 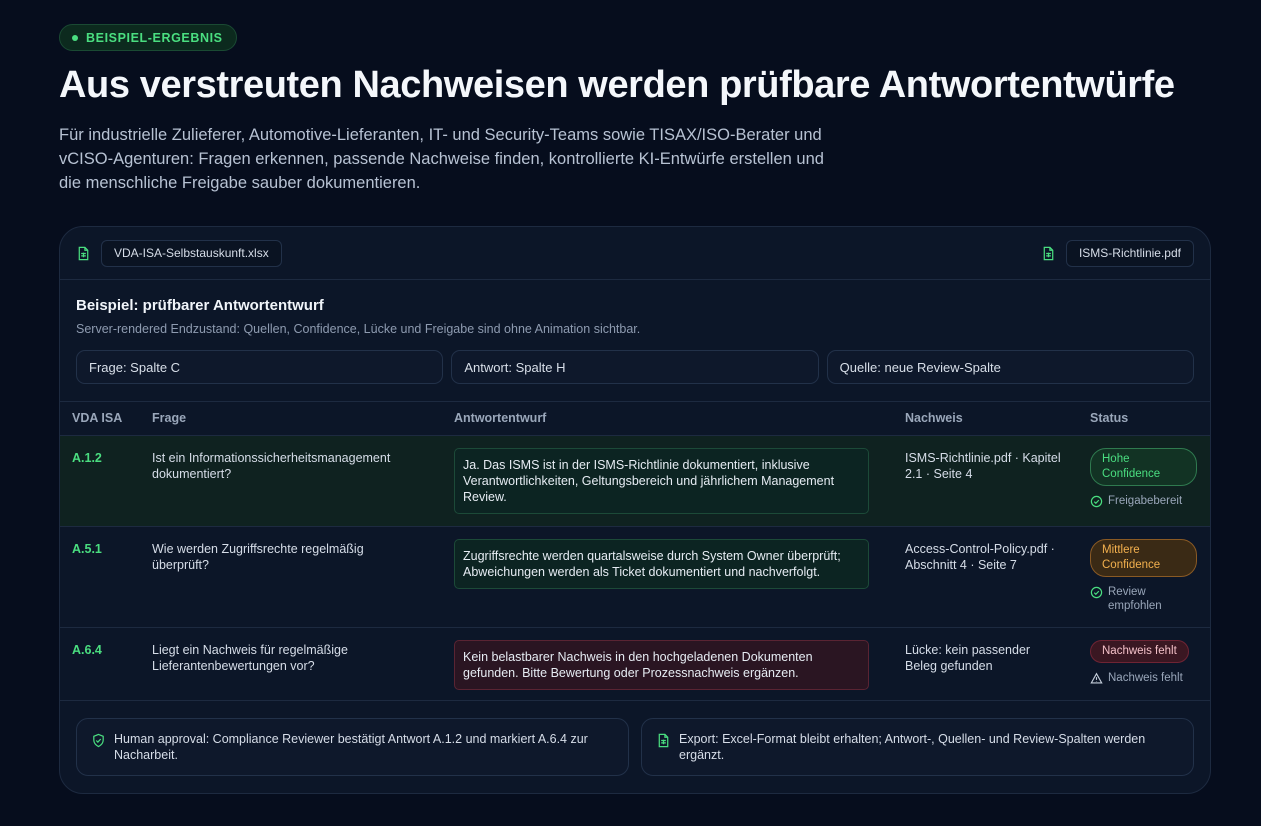 I want to click on status-badge: Nachweis fehlt, so click(x=1139, y=651).